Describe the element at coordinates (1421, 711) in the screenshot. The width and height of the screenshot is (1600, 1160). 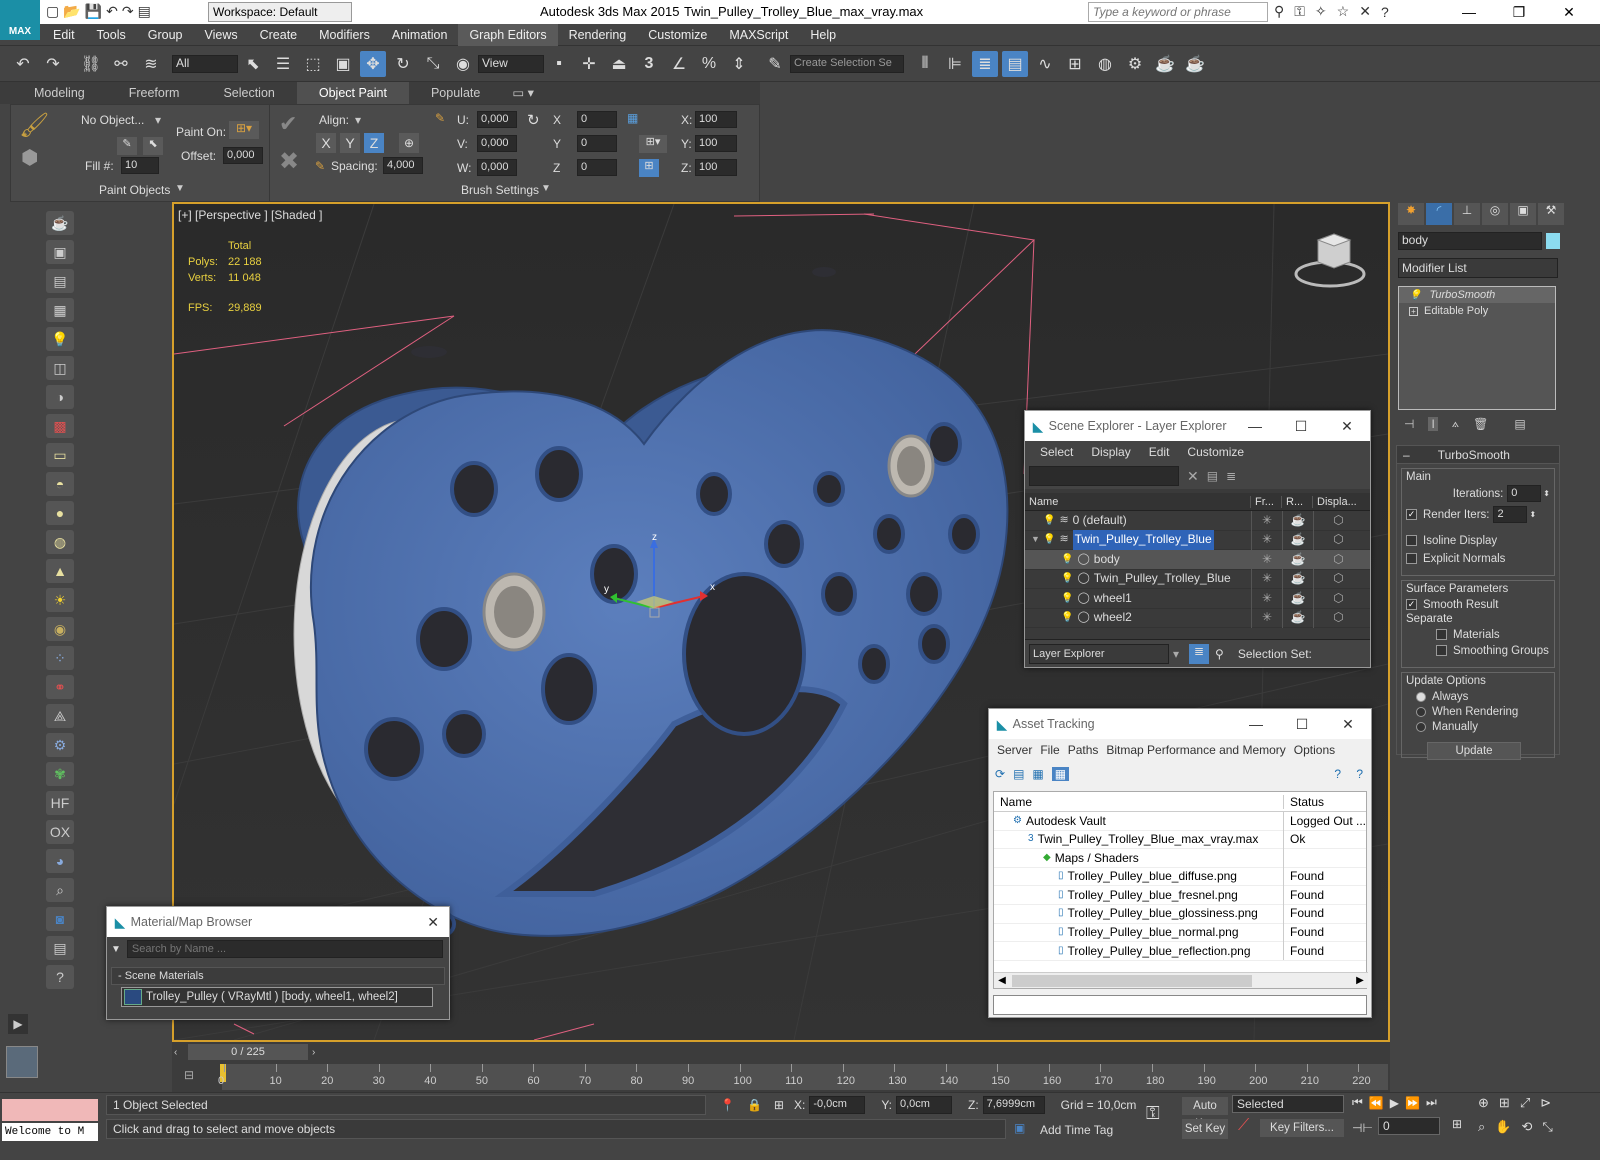
I see `when-rendering-radio` at that location.